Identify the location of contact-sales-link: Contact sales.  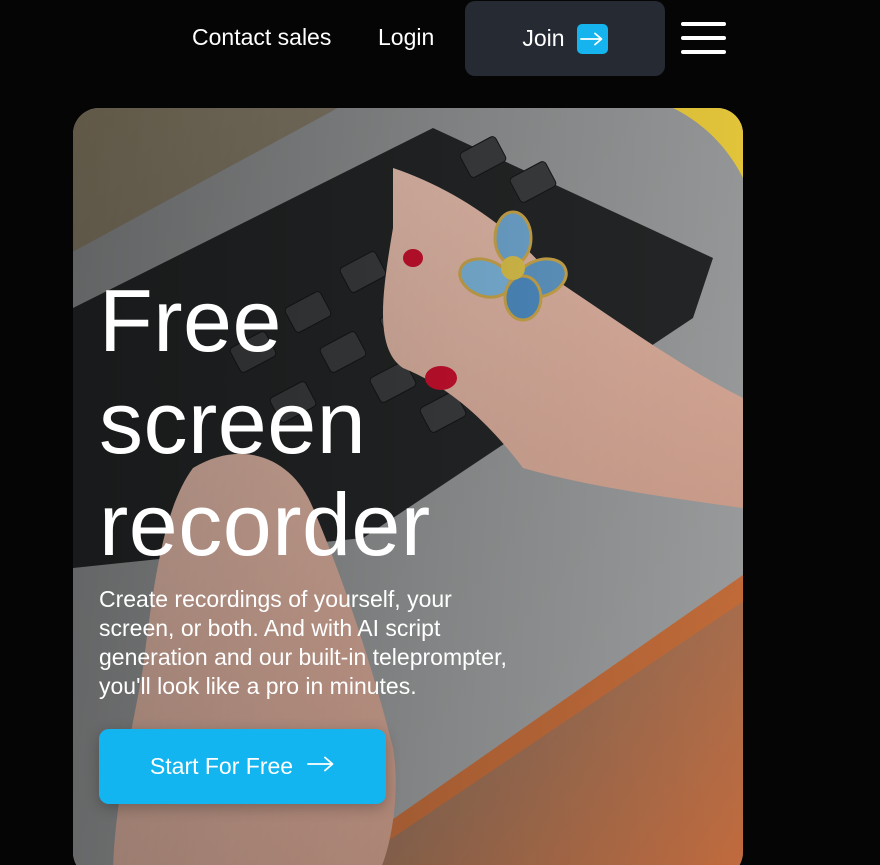
(261, 37).